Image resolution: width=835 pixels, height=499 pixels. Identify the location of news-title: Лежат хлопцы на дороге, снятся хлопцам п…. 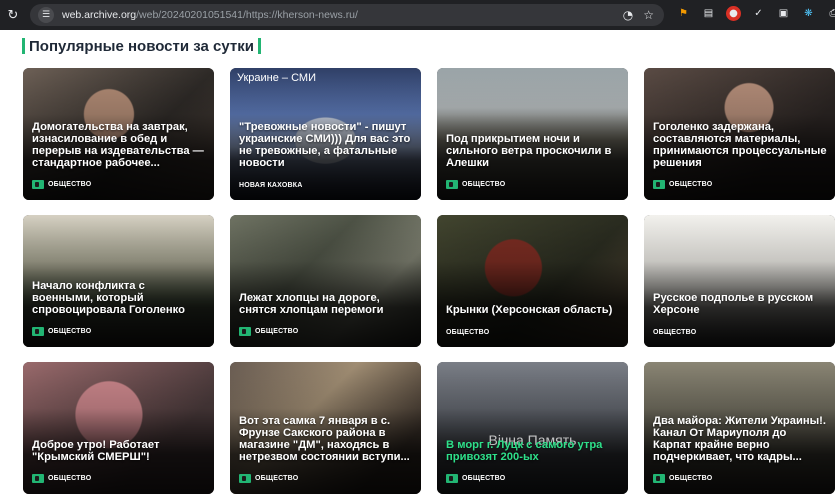
(326, 304).